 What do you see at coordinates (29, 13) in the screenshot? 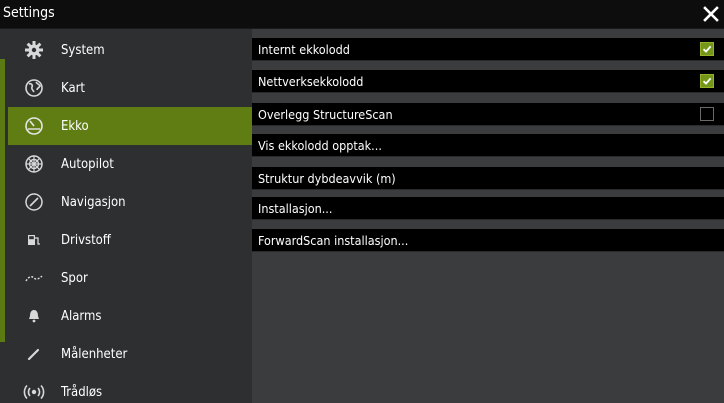
I see `window-title: Settings` at bounding box center [29, 13].